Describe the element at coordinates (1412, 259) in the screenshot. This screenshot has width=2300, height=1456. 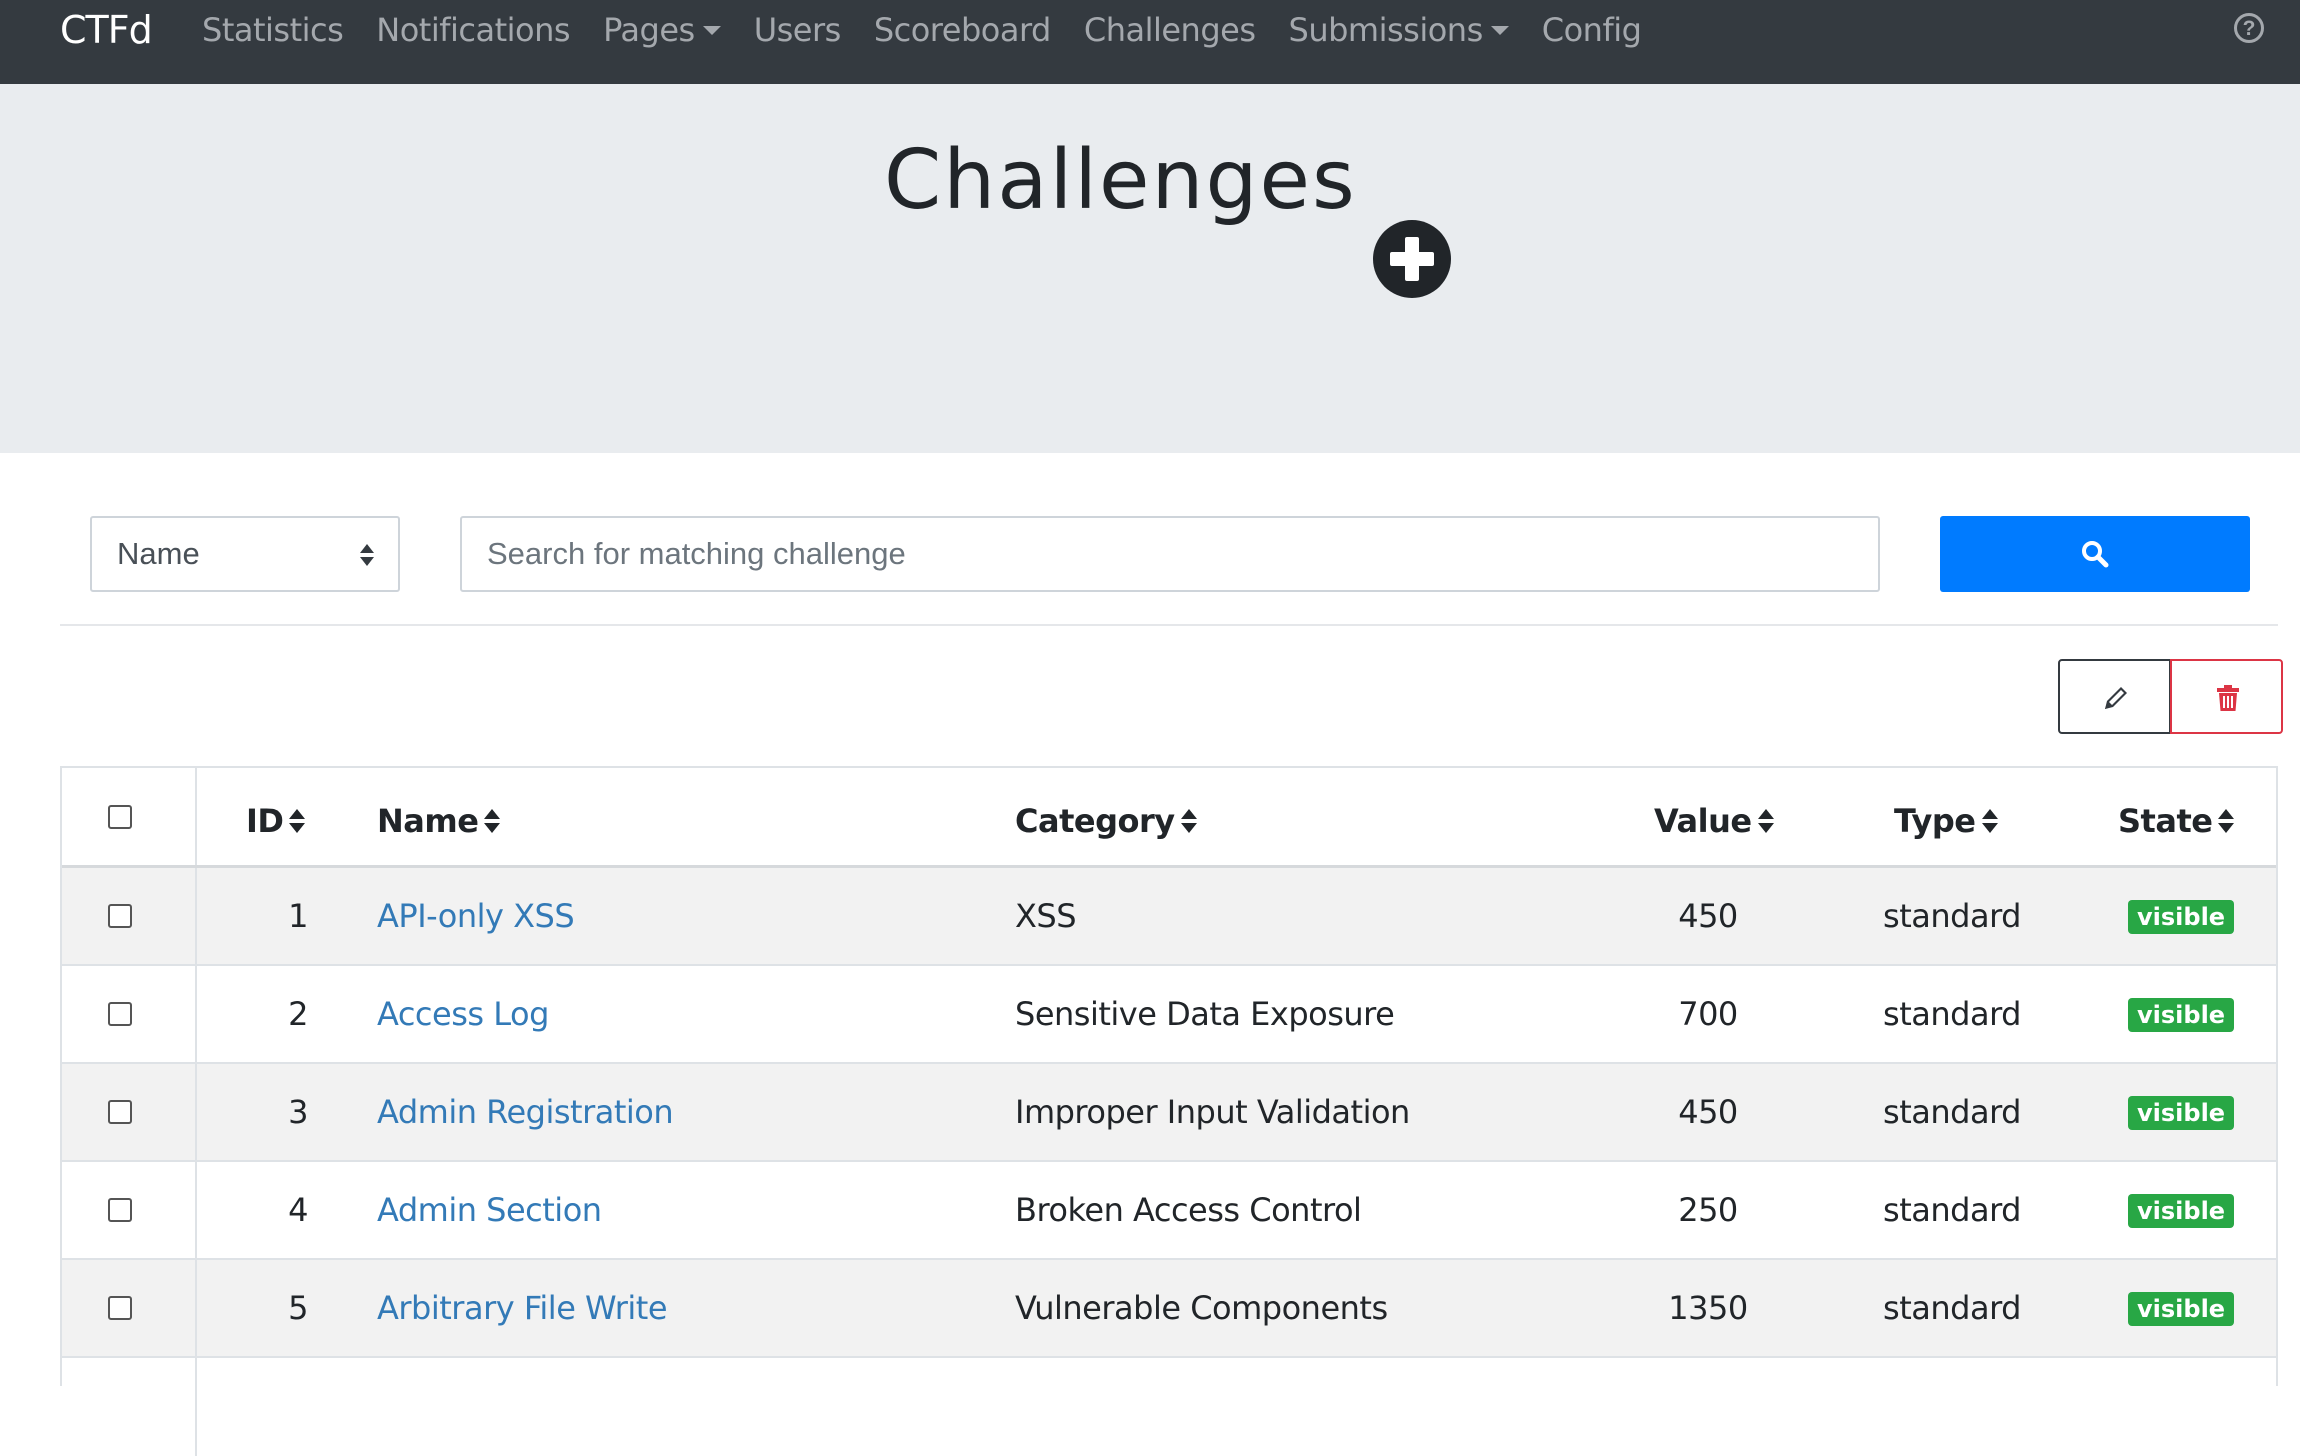
I see `plus-circle-icon` at that location.